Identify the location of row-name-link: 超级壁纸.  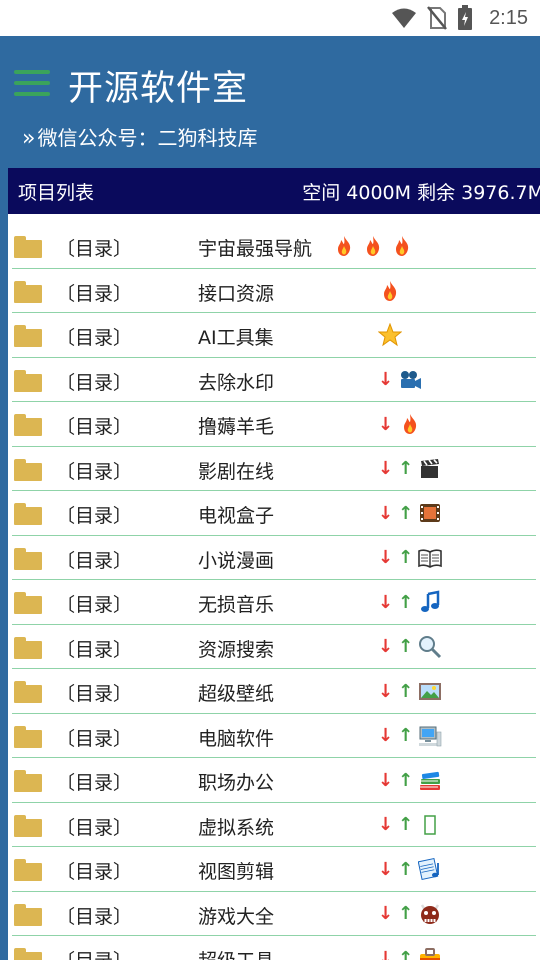
(236, 692).